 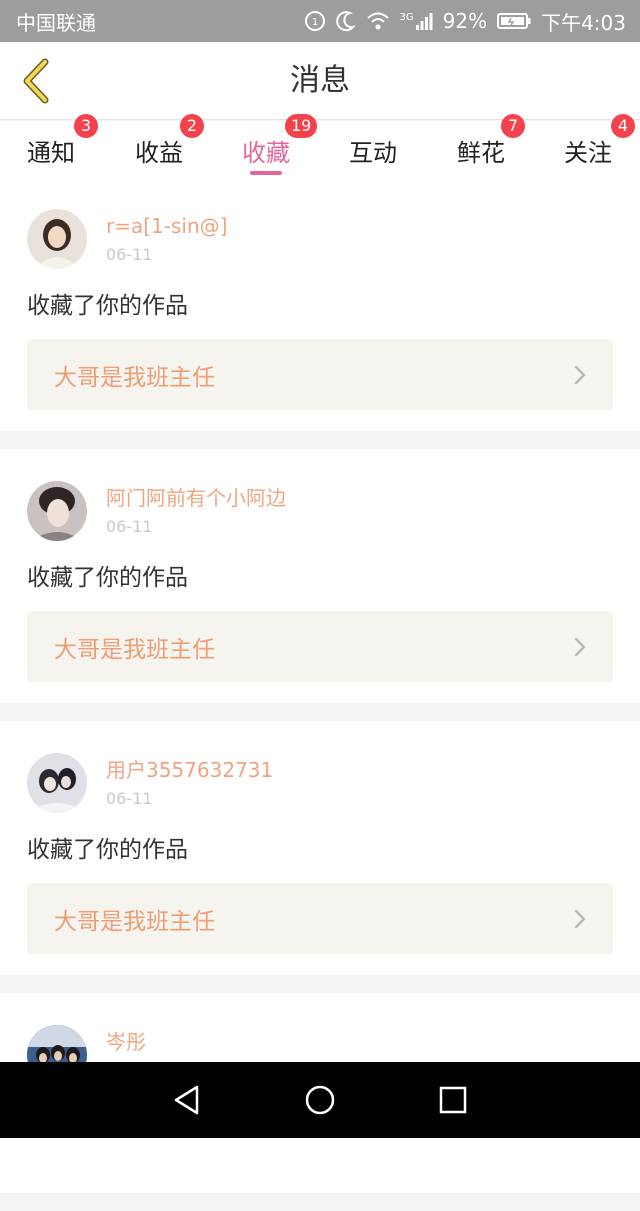 What do you see at coordinates (189, 770) in the screenshot?
I see `username: 用户3557632731` at bounding box center [189, 770].